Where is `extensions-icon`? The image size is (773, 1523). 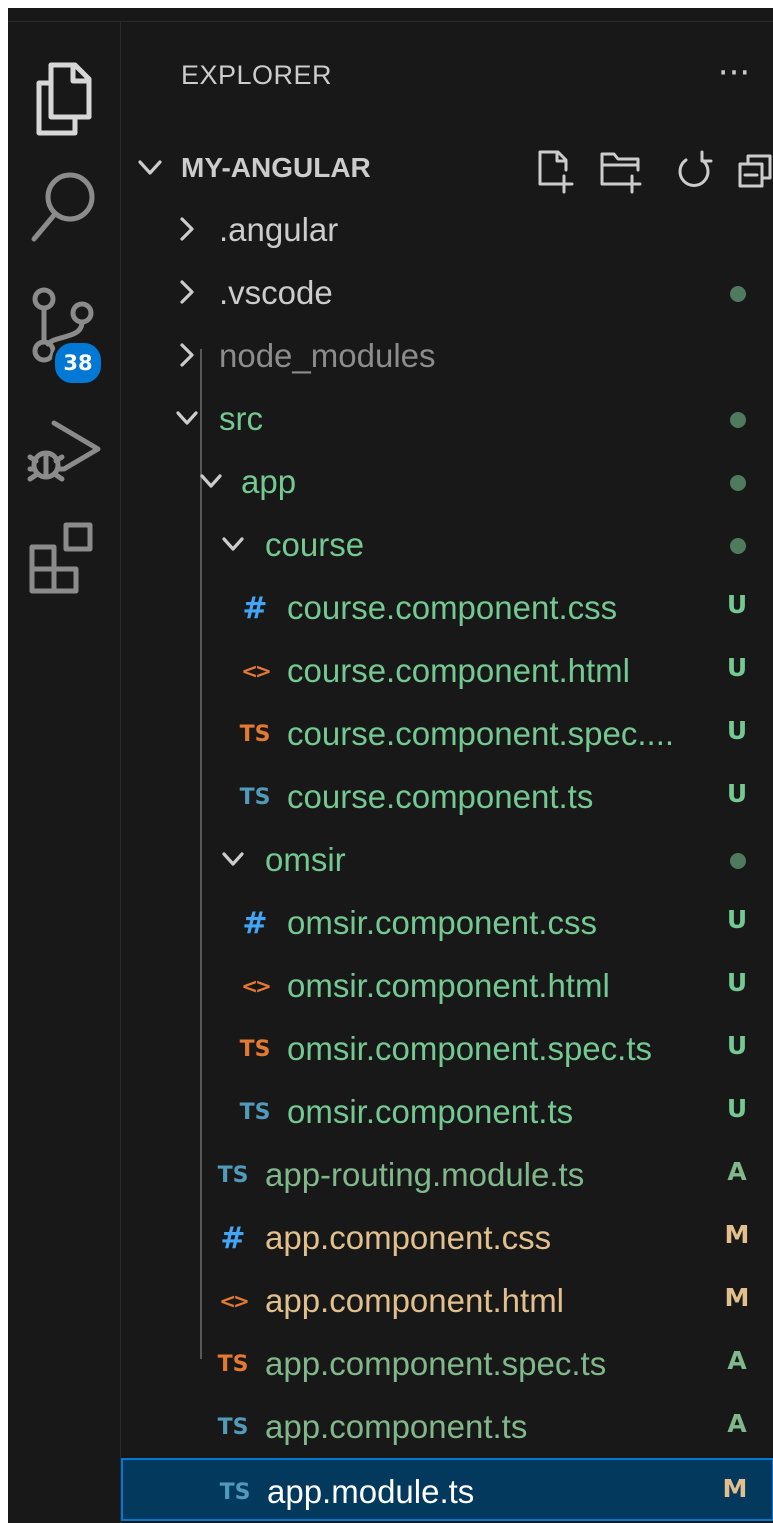 extensions-icon is located at coordinates (64, 557).